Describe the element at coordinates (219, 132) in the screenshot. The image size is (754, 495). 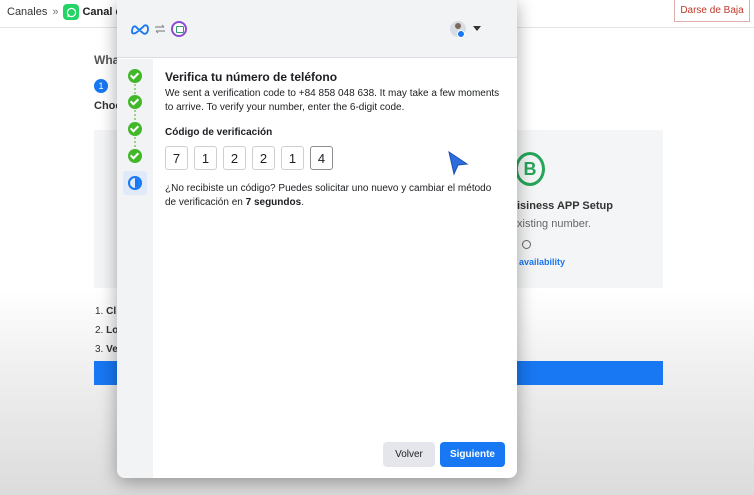
I see `code-label: Código de verificación` at that location.